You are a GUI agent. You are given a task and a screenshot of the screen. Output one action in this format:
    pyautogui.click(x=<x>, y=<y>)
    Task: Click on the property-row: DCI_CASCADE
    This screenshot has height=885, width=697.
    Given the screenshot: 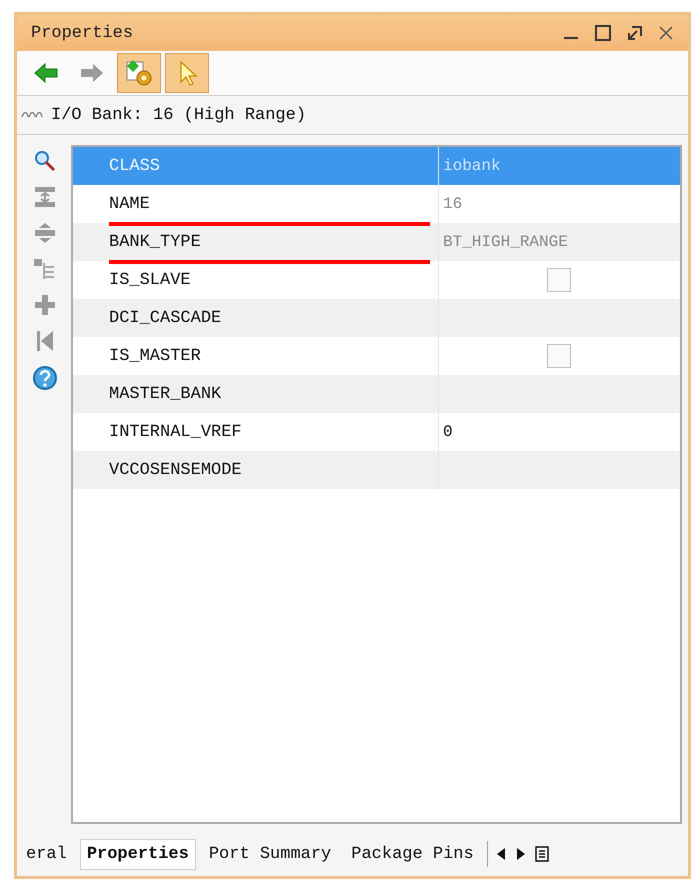 What is the action you would take?
    pyautogui.click(x=376, y=318)
    